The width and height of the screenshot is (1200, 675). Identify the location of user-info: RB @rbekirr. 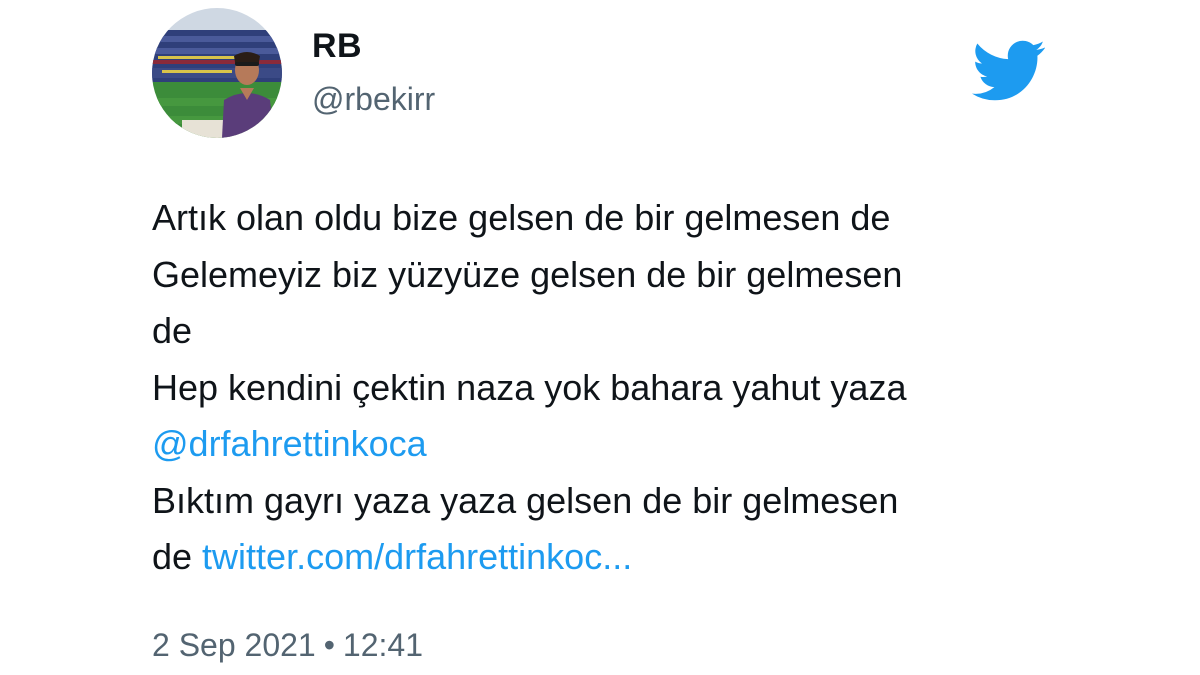
(373, 72).